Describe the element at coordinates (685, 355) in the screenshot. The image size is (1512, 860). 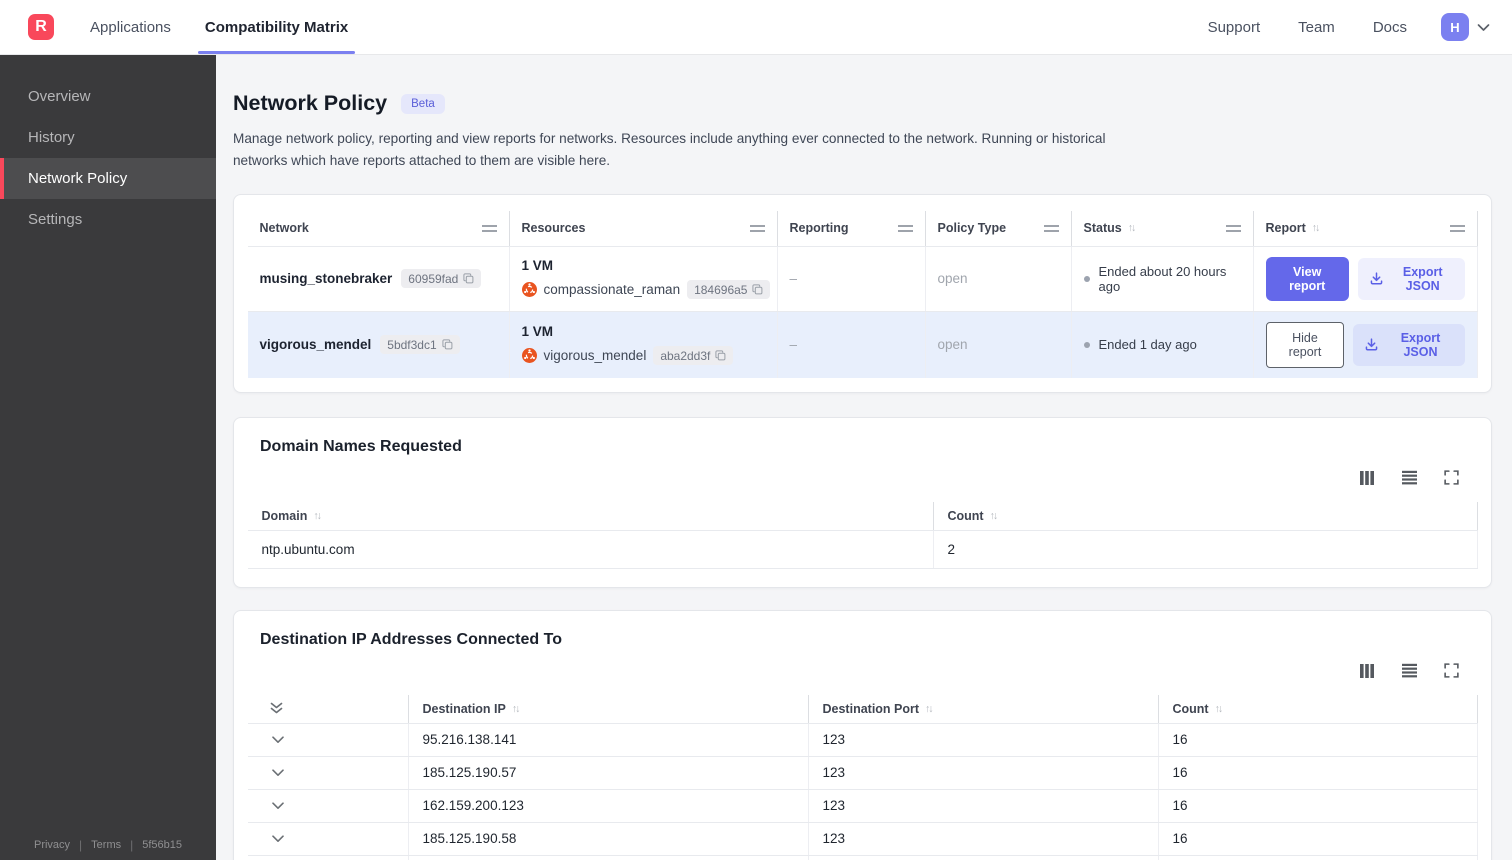
I see `resource-hash: aba2dd3f` at that location.